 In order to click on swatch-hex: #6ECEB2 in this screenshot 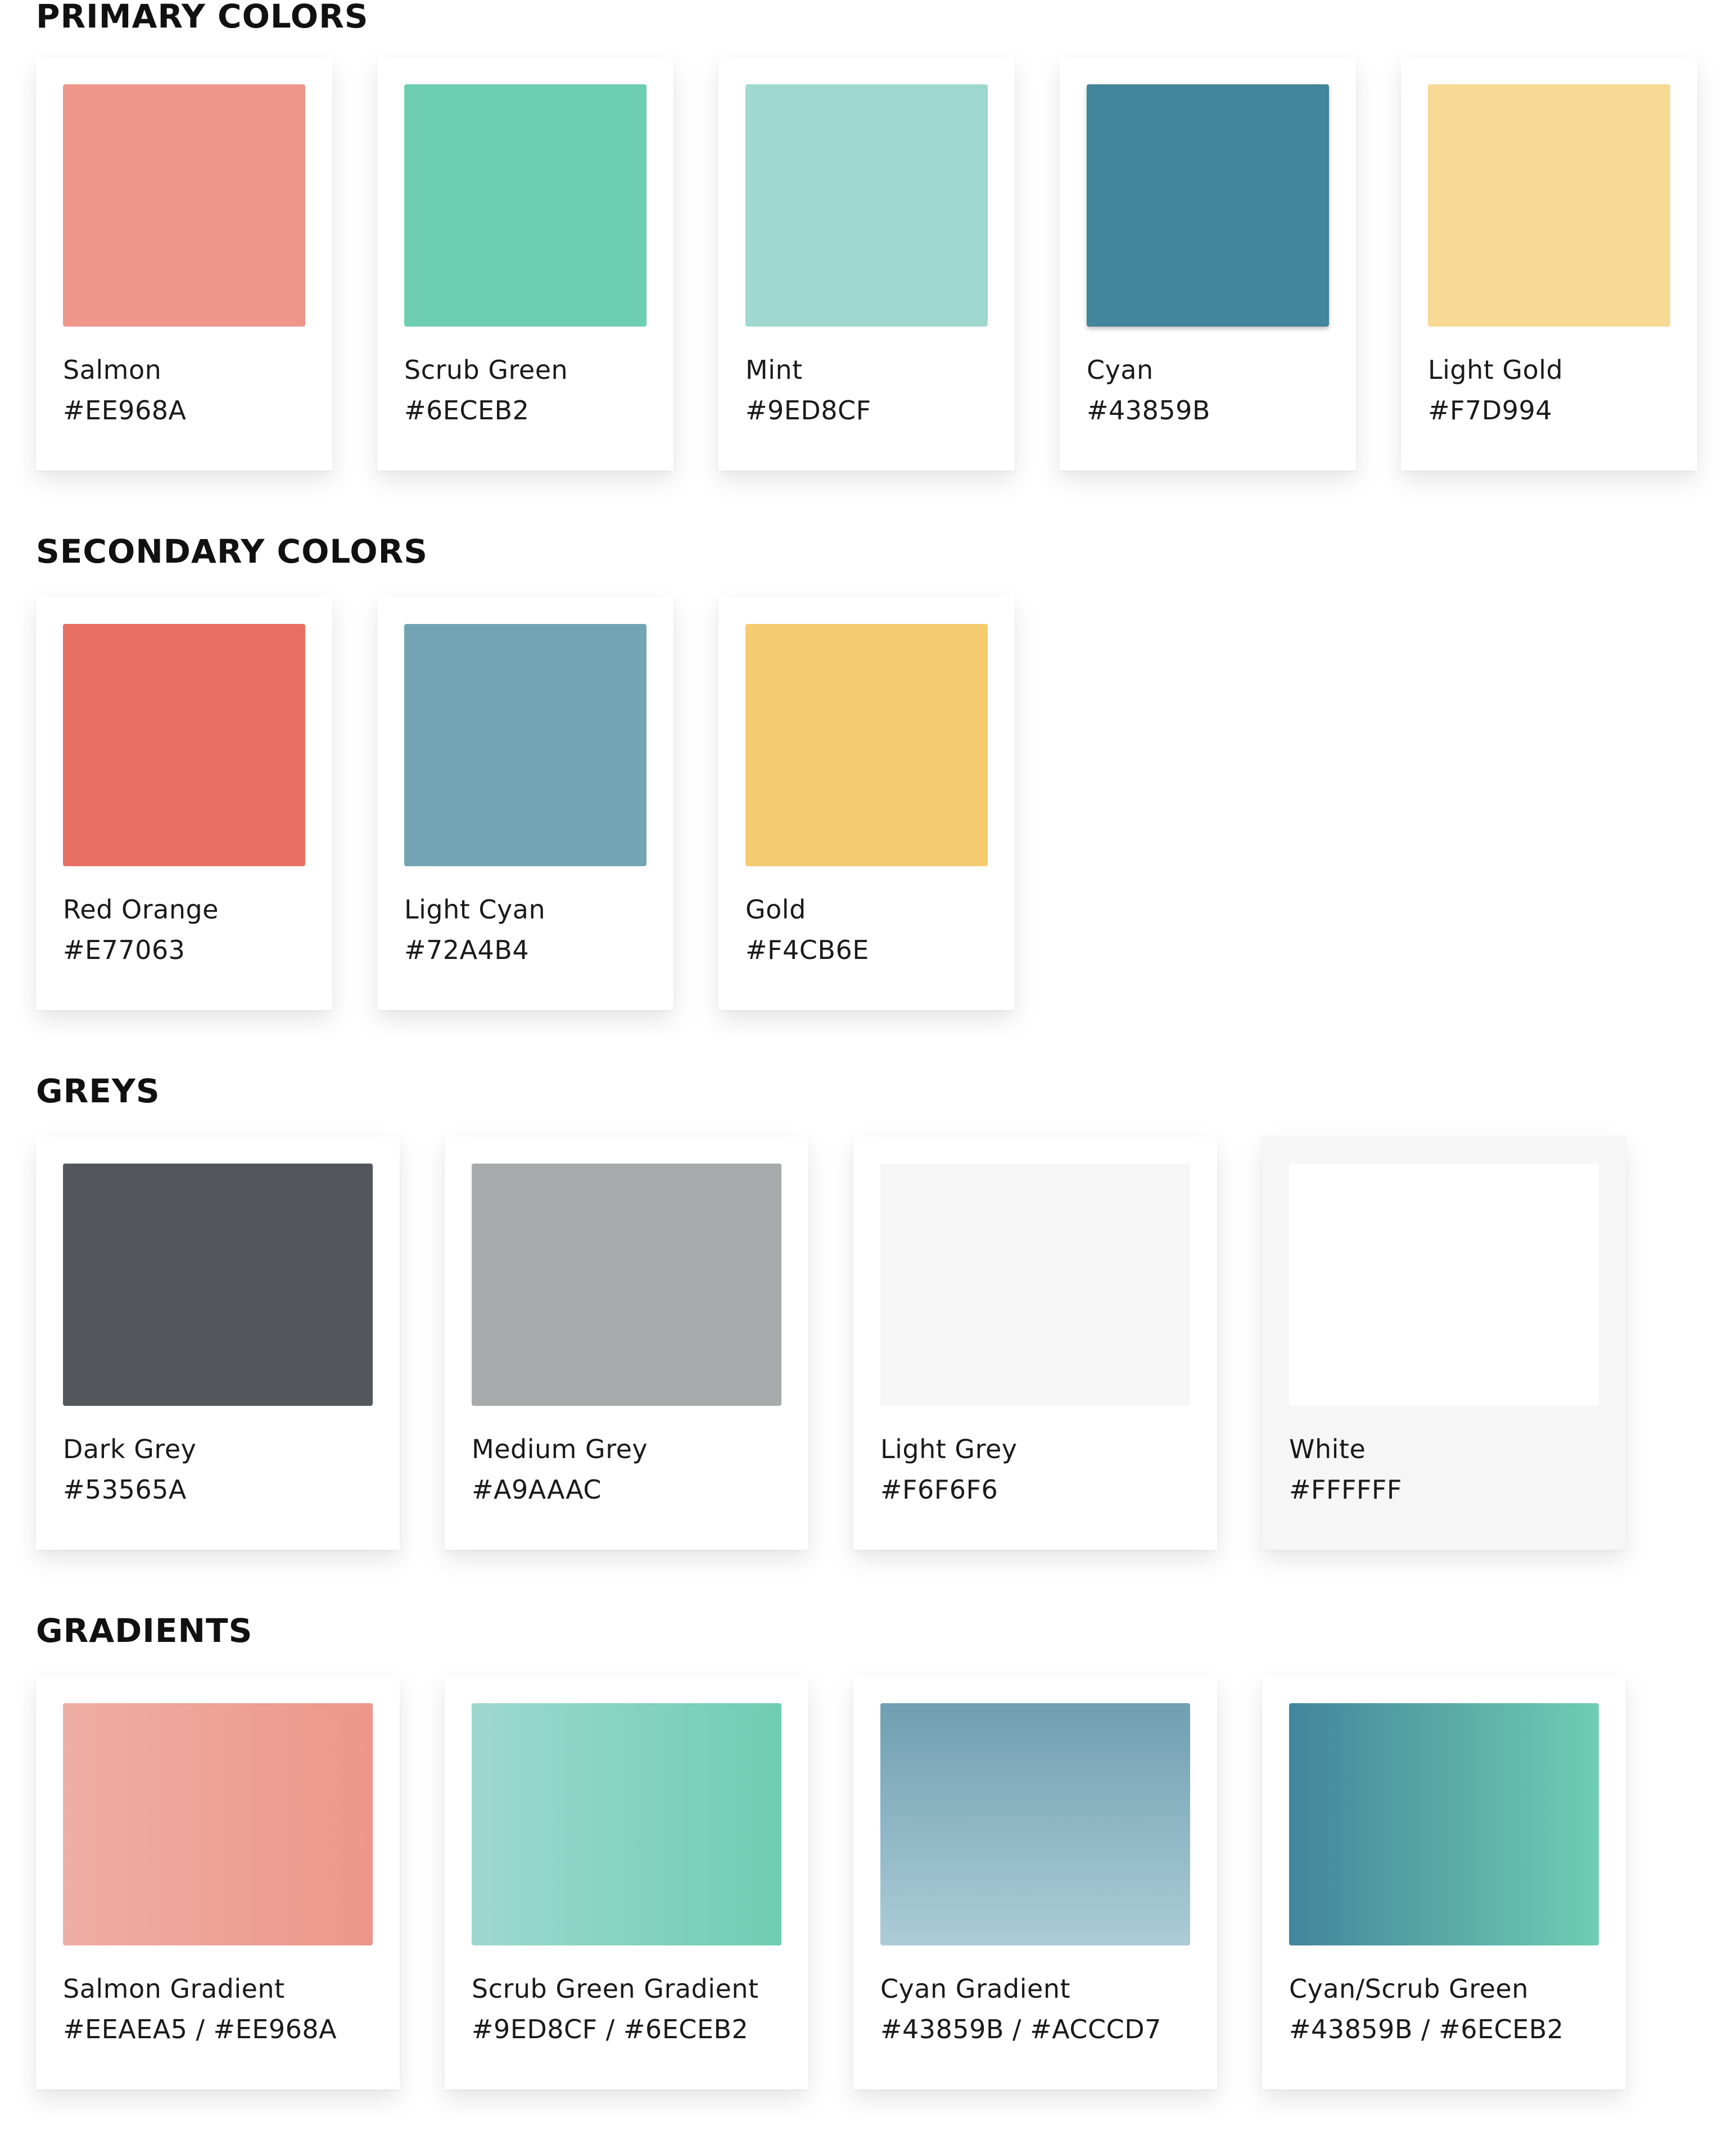, I will do `click(467, 410)`.